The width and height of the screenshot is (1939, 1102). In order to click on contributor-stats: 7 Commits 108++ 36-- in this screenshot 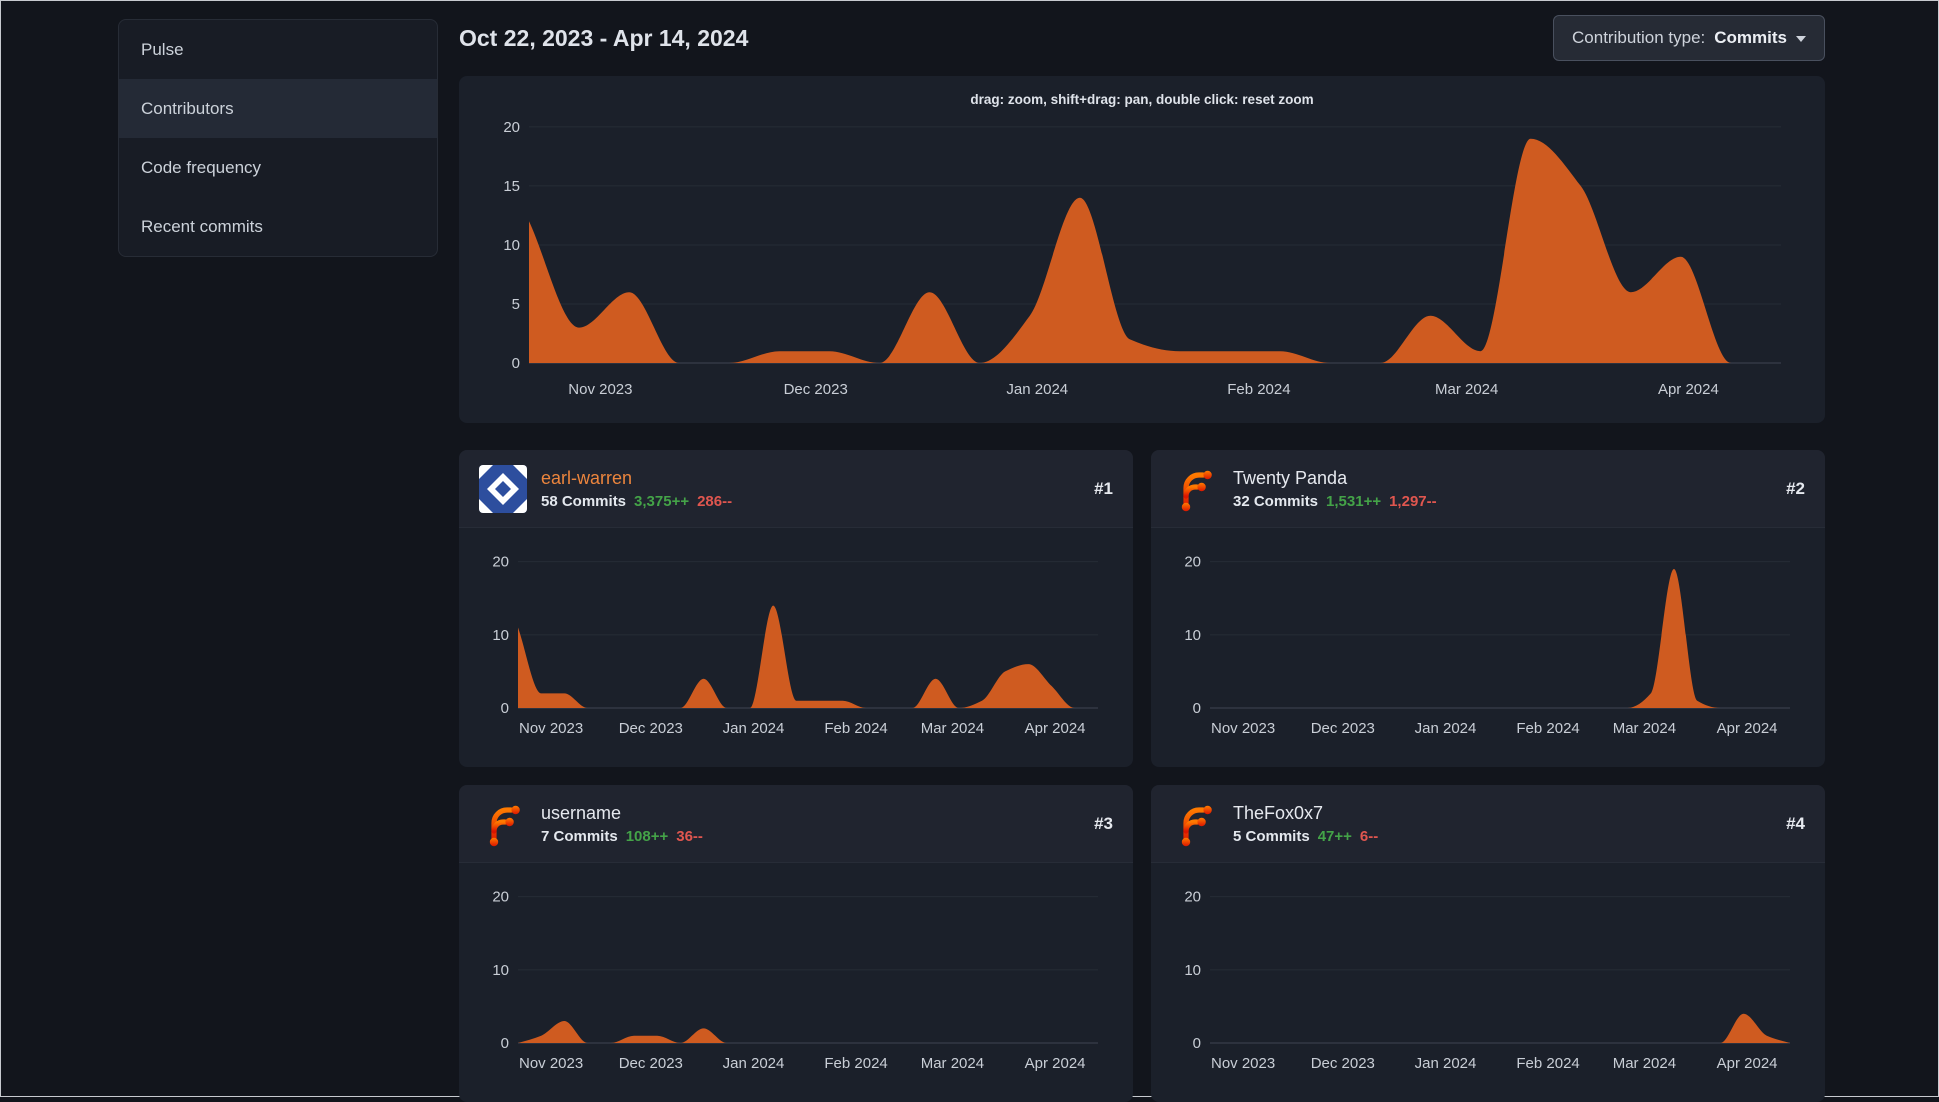, I will do `click(622, 836)`.